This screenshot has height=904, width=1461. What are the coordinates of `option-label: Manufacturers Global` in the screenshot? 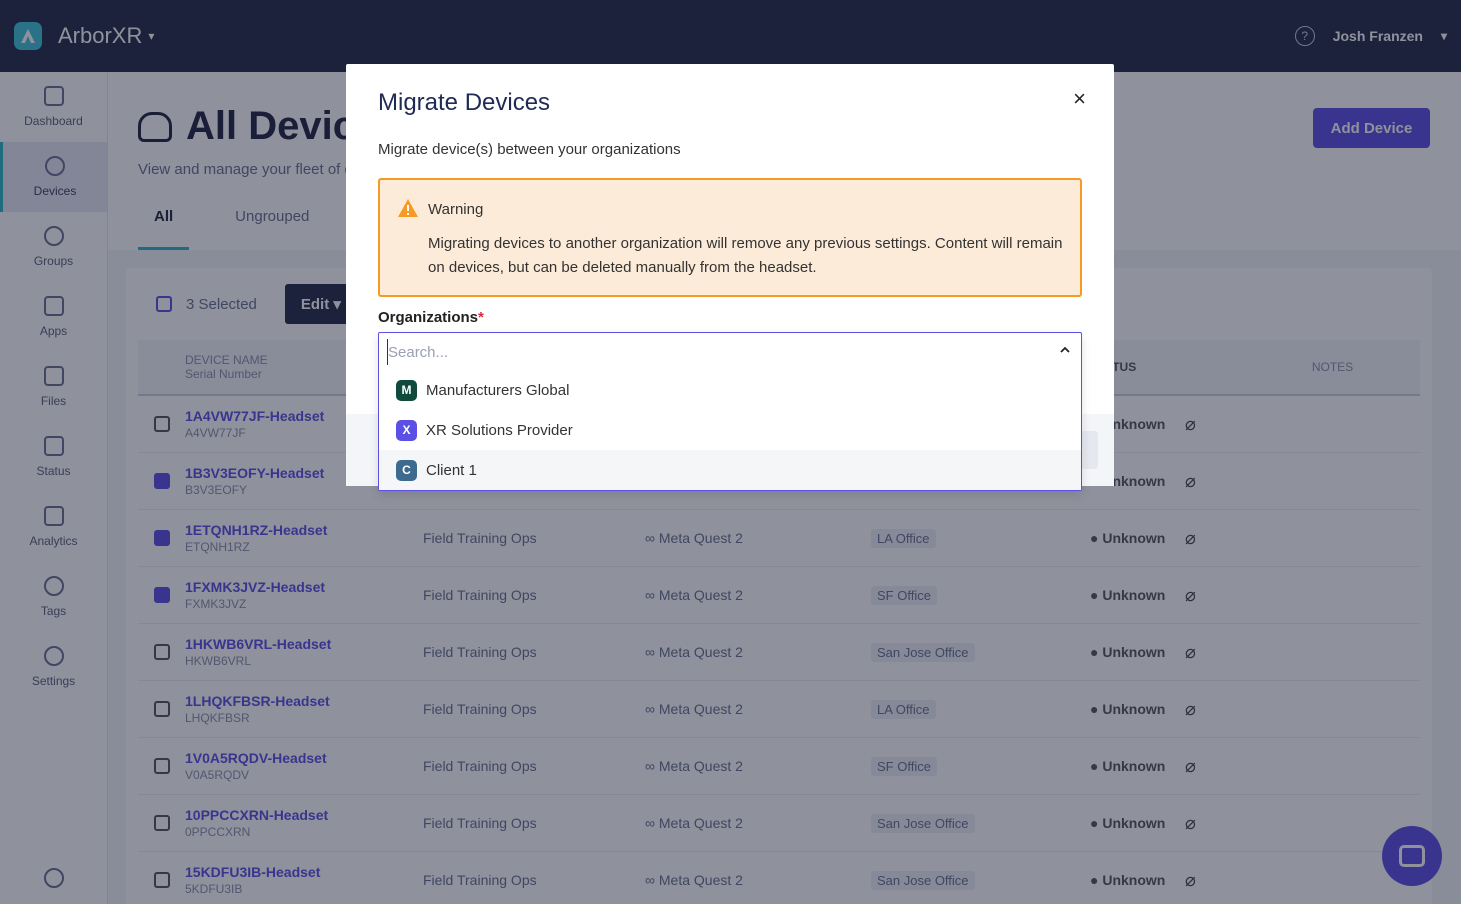 It's located at (498, 390).